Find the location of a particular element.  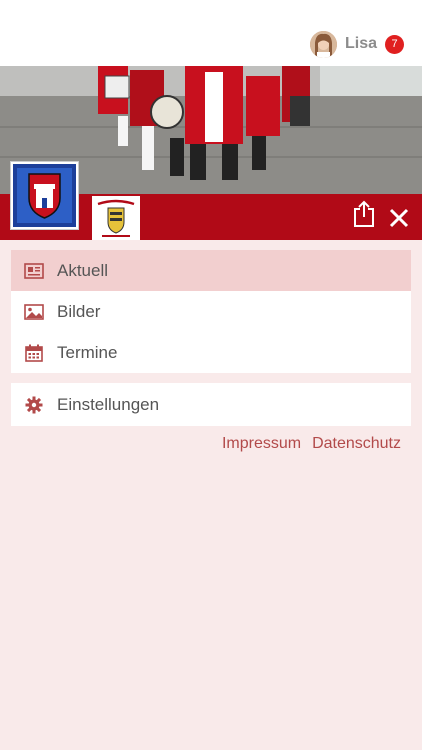

calendar-icon is located at coordinates (34, 353).